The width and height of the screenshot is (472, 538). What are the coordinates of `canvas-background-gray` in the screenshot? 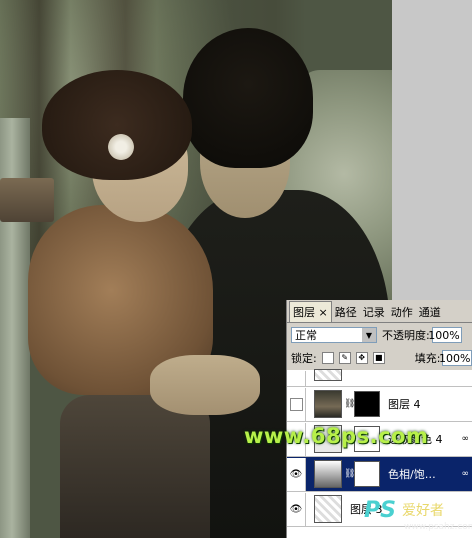 It's located at (432, 150).